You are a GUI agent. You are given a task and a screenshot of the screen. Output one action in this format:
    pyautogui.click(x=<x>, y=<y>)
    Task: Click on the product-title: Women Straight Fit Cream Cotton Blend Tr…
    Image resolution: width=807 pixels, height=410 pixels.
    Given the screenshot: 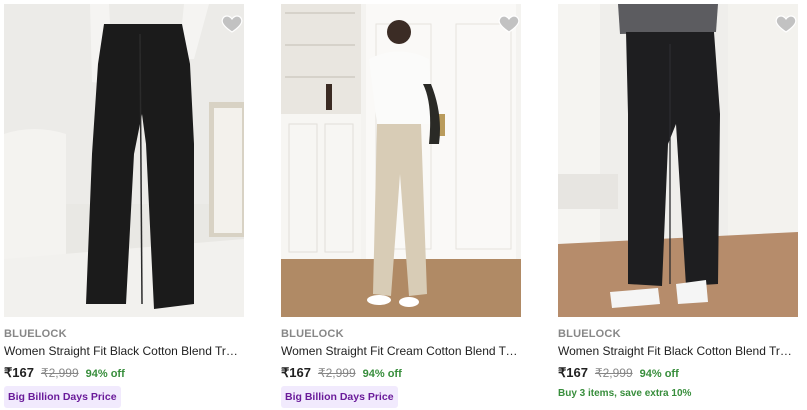 What is the action you would take?
    pyautogui.click(x=401, y=351)
    